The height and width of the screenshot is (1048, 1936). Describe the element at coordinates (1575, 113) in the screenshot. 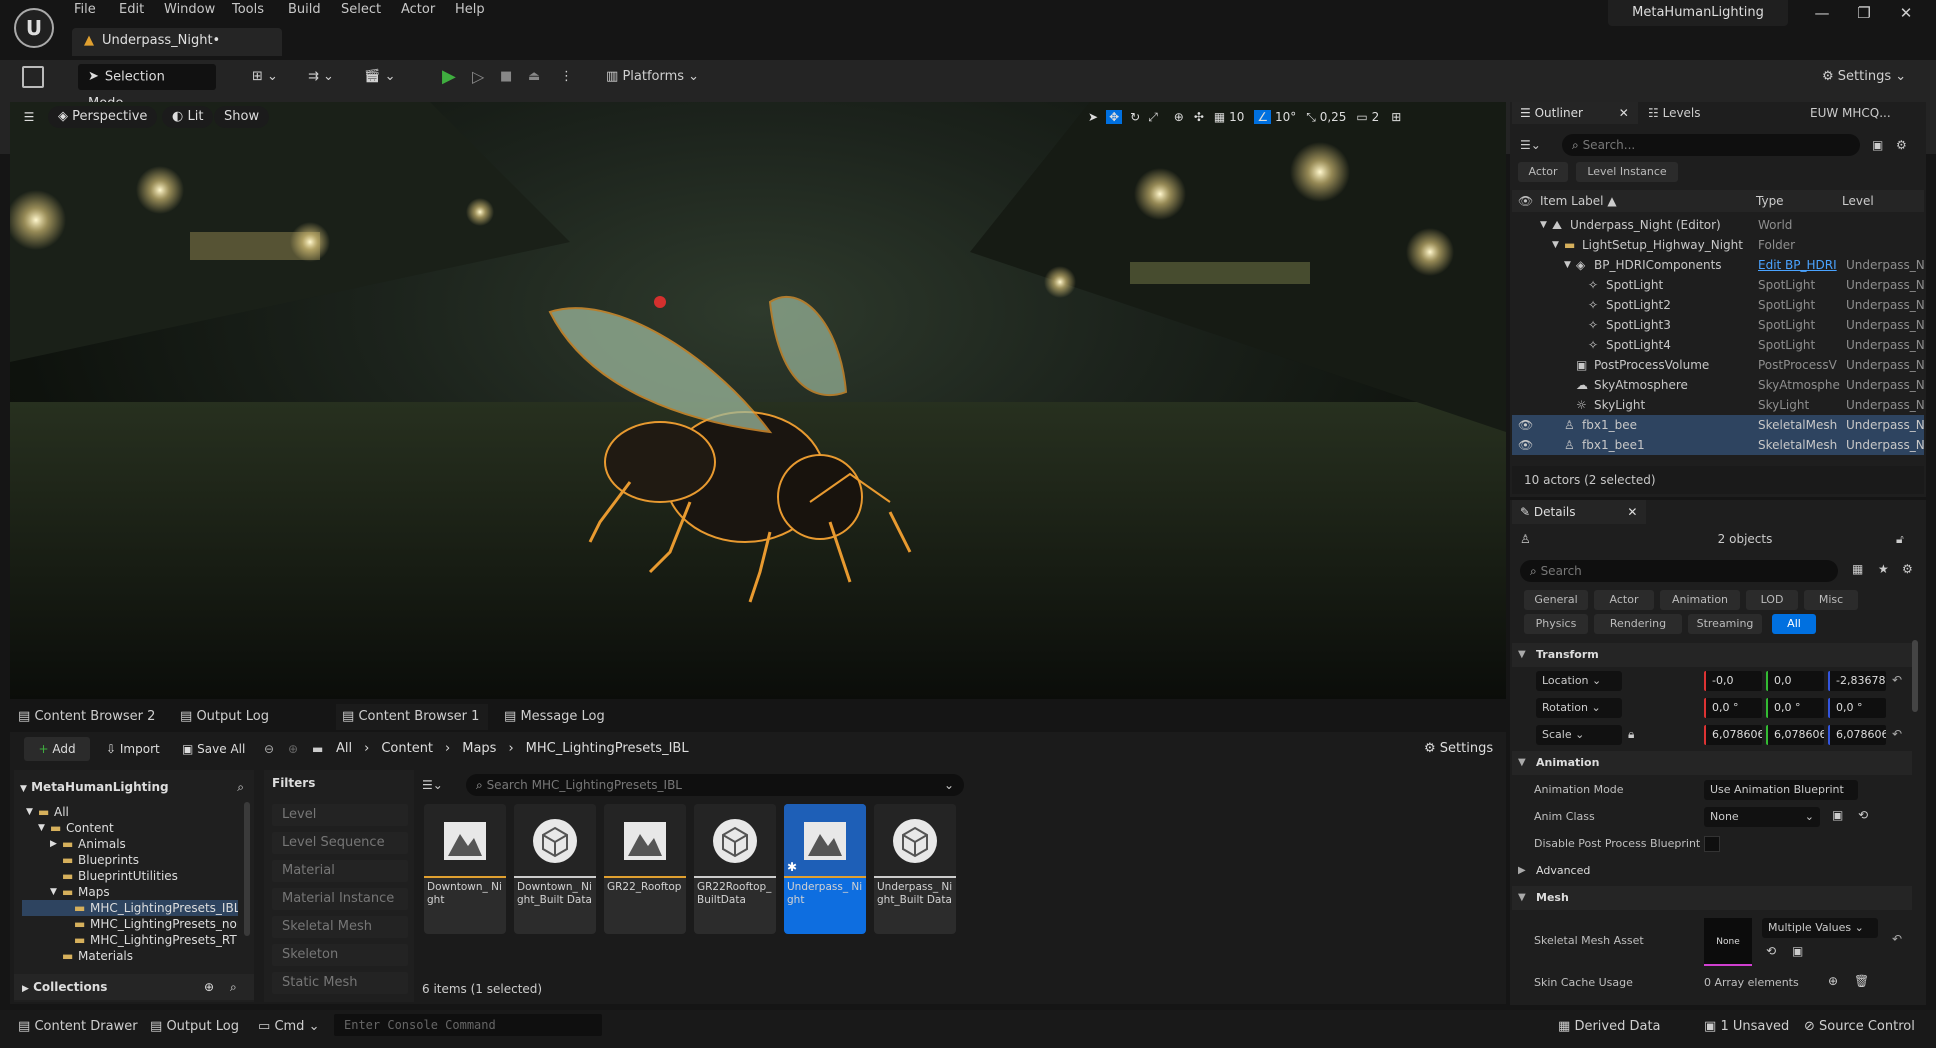

I see `outliner-tab: ☰ Outliner ✕` at that location.